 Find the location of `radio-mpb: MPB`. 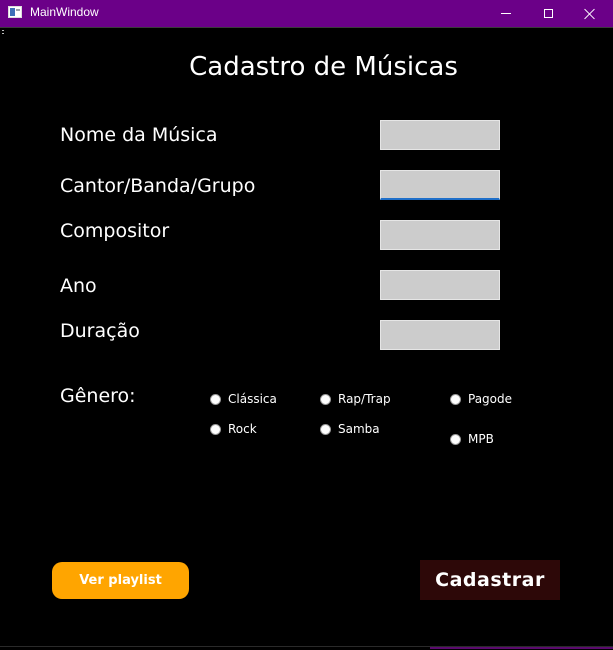

radio-mpb: MPB is located at coordinates (472, 439).